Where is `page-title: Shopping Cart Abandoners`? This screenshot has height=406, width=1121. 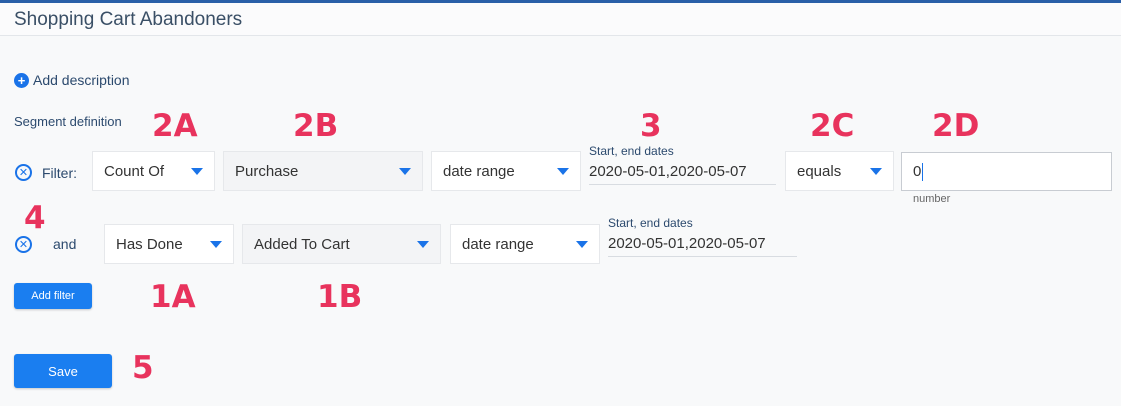
page-title: Shopping Cart Abandoners is located at coordinates (128, 19).